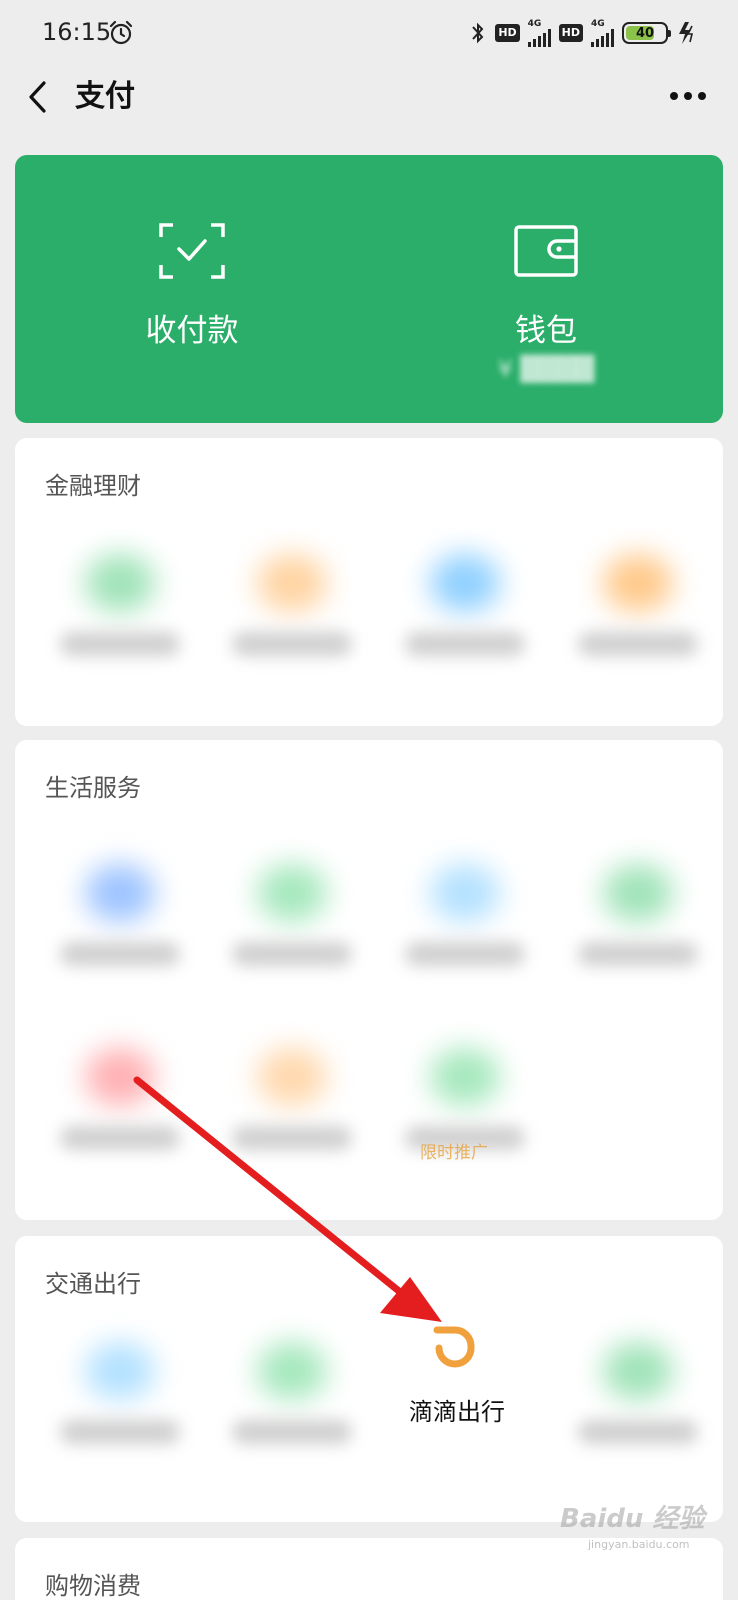  I want to click on receive-pay-label: 收付款, so click(192, 331).